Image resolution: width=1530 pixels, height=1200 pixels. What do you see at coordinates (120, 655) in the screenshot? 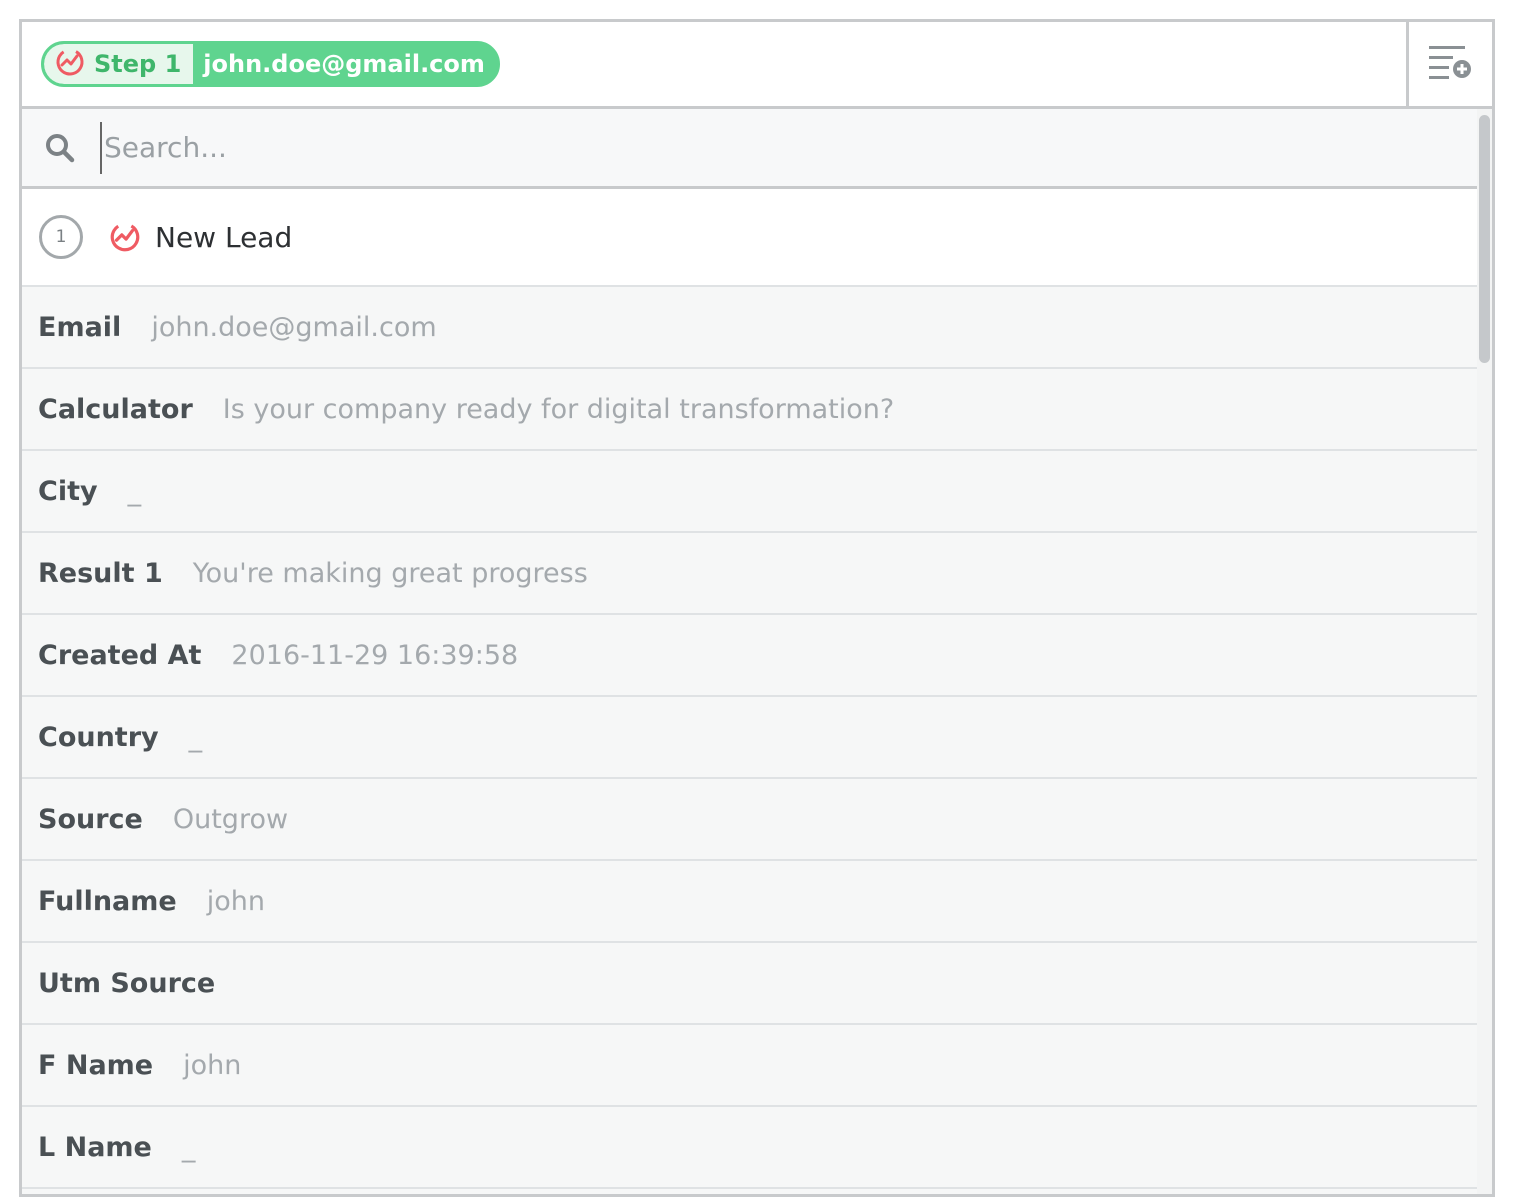
I see `field-label: Created At` at bounding box center [120, 655].